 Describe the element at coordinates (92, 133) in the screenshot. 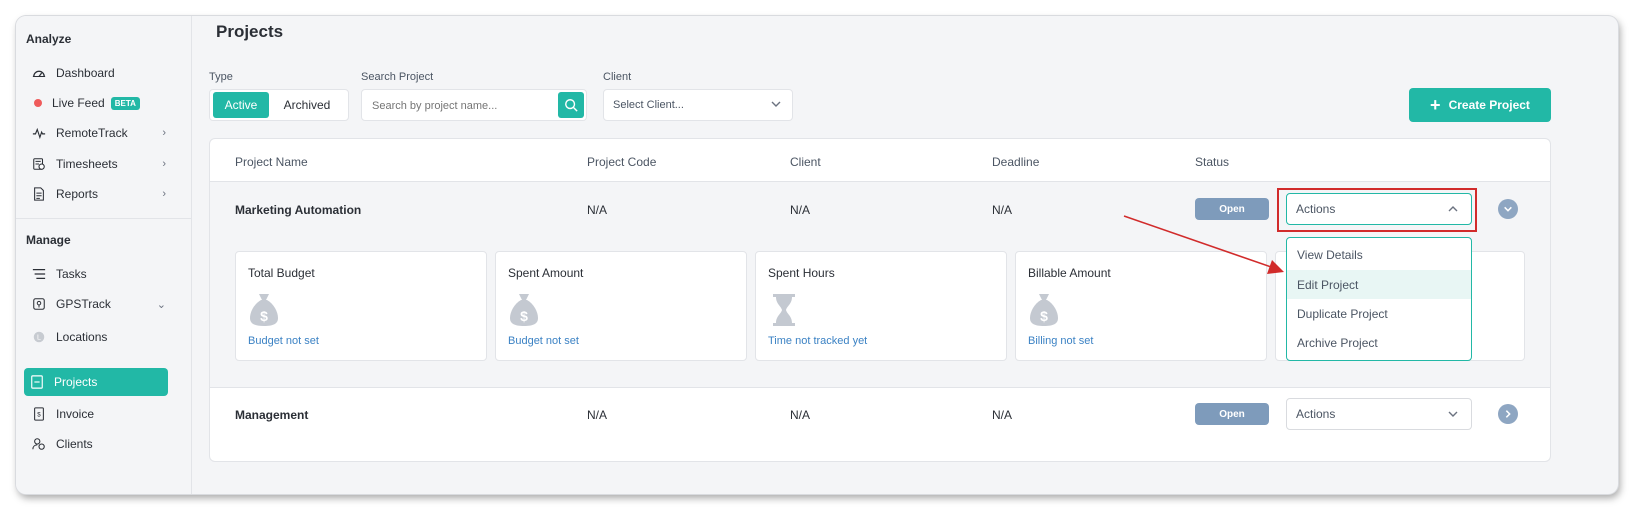

I see `sidebar-item-label: RemoteTrack` at that location.